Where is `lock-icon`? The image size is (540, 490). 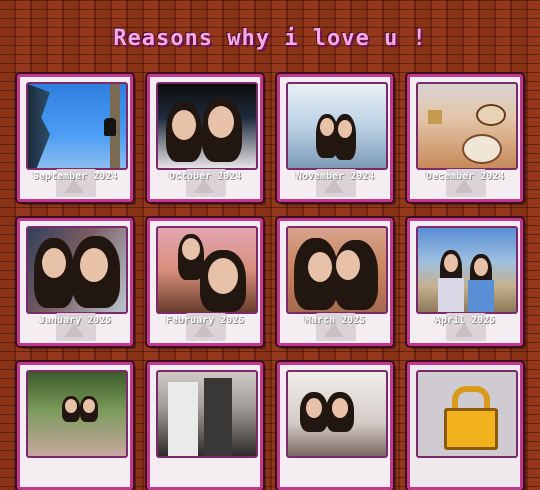
lock-icon is located at coordinates (467, 414).